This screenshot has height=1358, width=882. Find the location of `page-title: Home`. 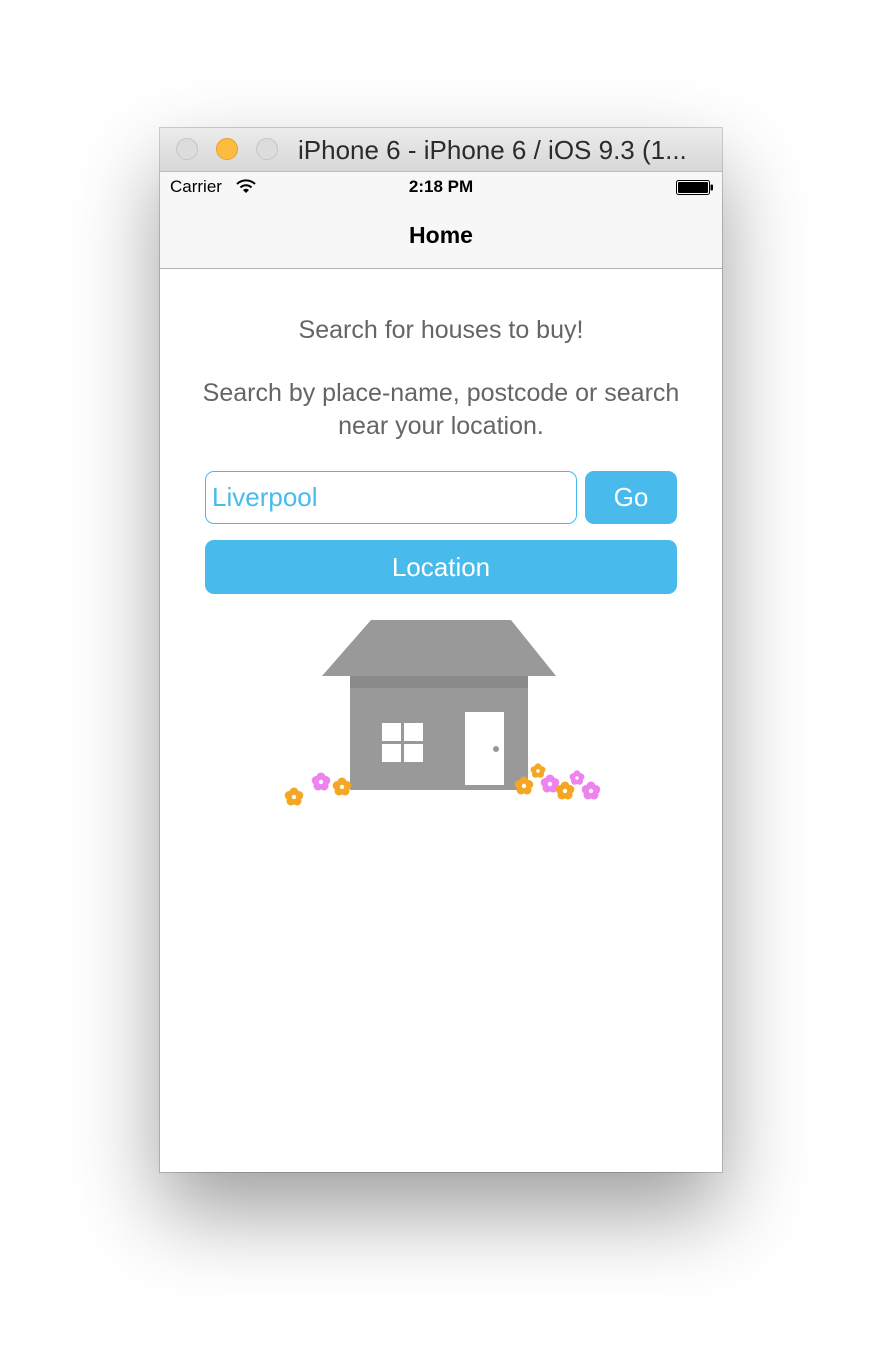

page-title: Home is located at coordinates (441, 235).